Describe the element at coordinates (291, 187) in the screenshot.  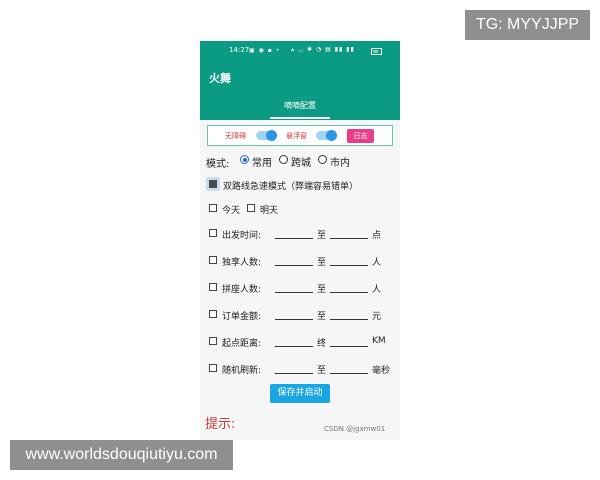
I see `dual-route-label: 双路线急速模式（弊端容易错单）` at that location.